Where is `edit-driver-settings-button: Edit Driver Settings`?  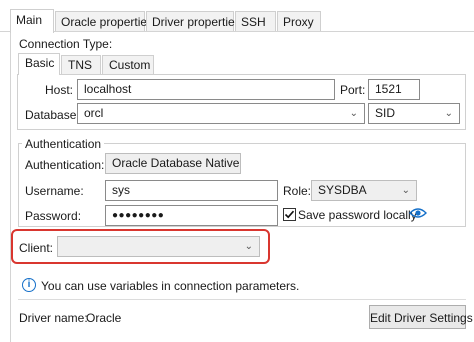
edit-driver-settings-button: Edit Driver Settings is located at coordinates (421, 317).